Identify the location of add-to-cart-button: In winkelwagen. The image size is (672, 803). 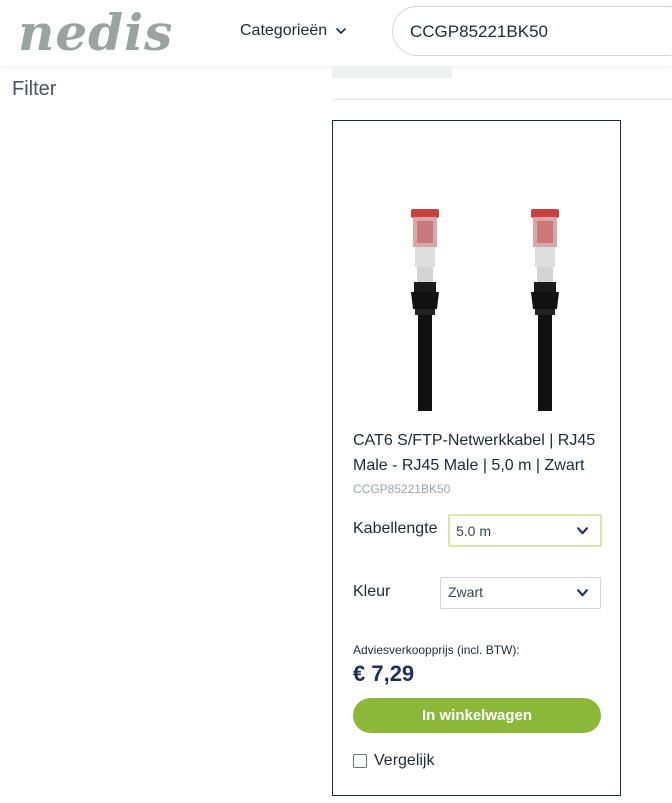
(477, 715).